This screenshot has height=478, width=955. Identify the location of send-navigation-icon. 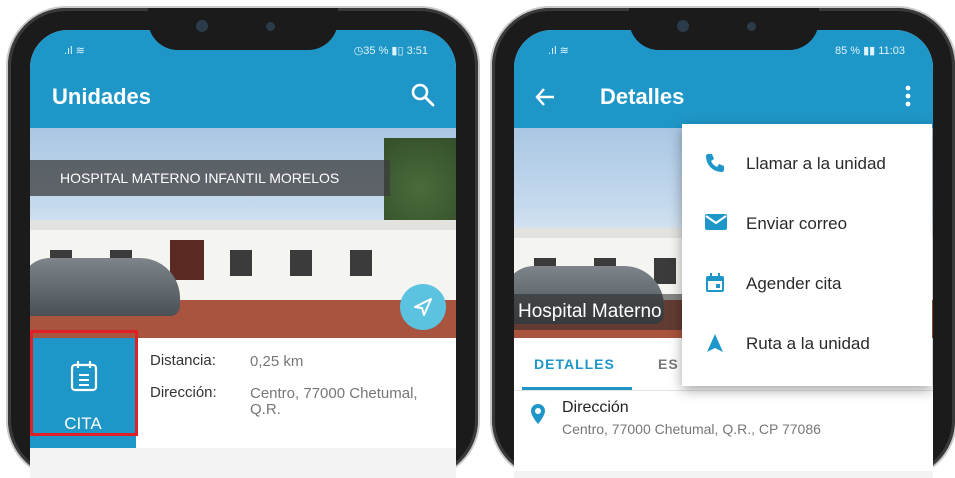
(423, 307).